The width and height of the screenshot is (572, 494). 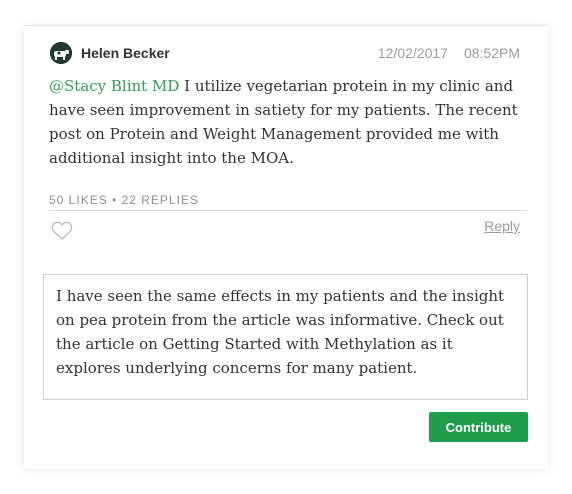 I want to click on replies-count: 22 REPLIES, so click(x=160, y=200).